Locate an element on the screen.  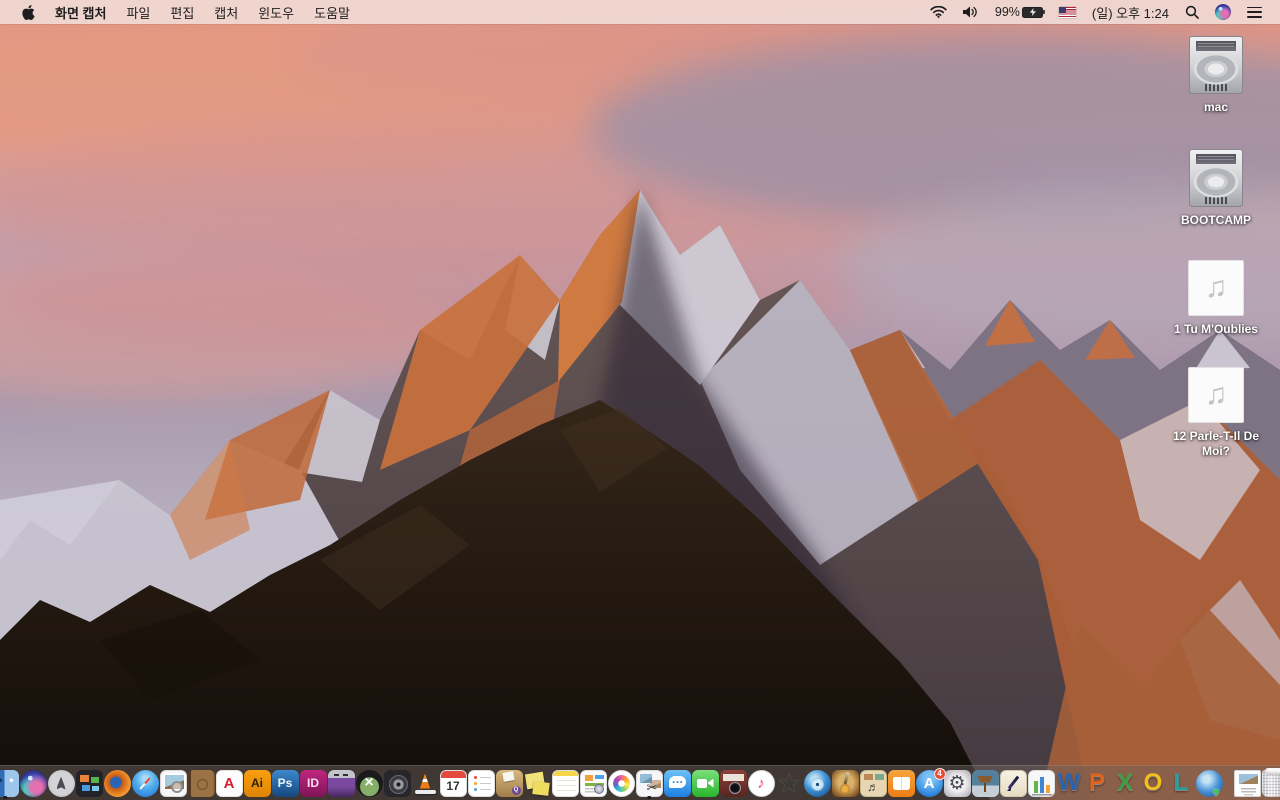
outlook-dock-icon: O is located at coordinates (1153, 783).